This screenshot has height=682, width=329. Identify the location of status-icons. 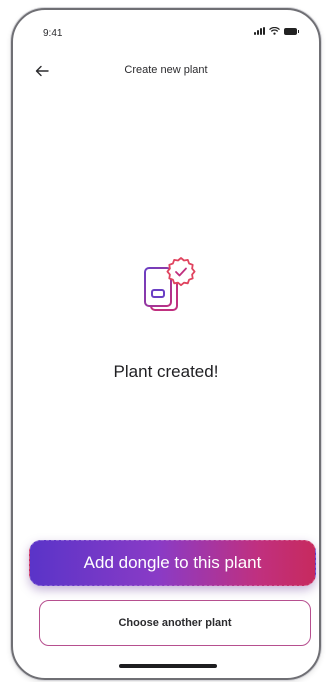
(276, 31).